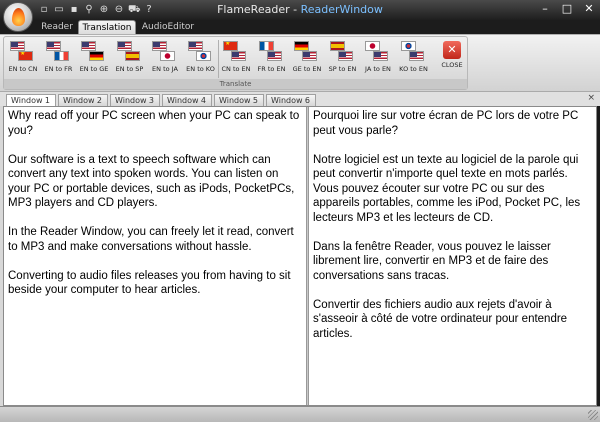 The image size is (600, 422). Describe the element at coordinates (200, 69) in the screenshot. I see `translate-button-label: EN to KO` at that location.